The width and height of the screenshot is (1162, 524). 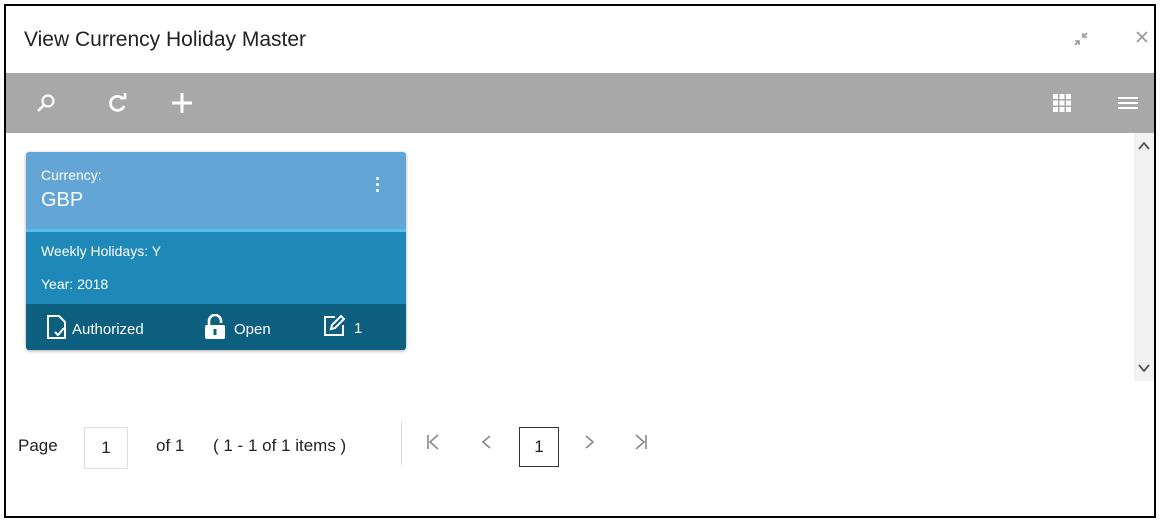 What do you see at coordinates (165, 39) in the screenshot?
I see `window-title: View Currency Holiday Master` at bounding box center [165, 39].